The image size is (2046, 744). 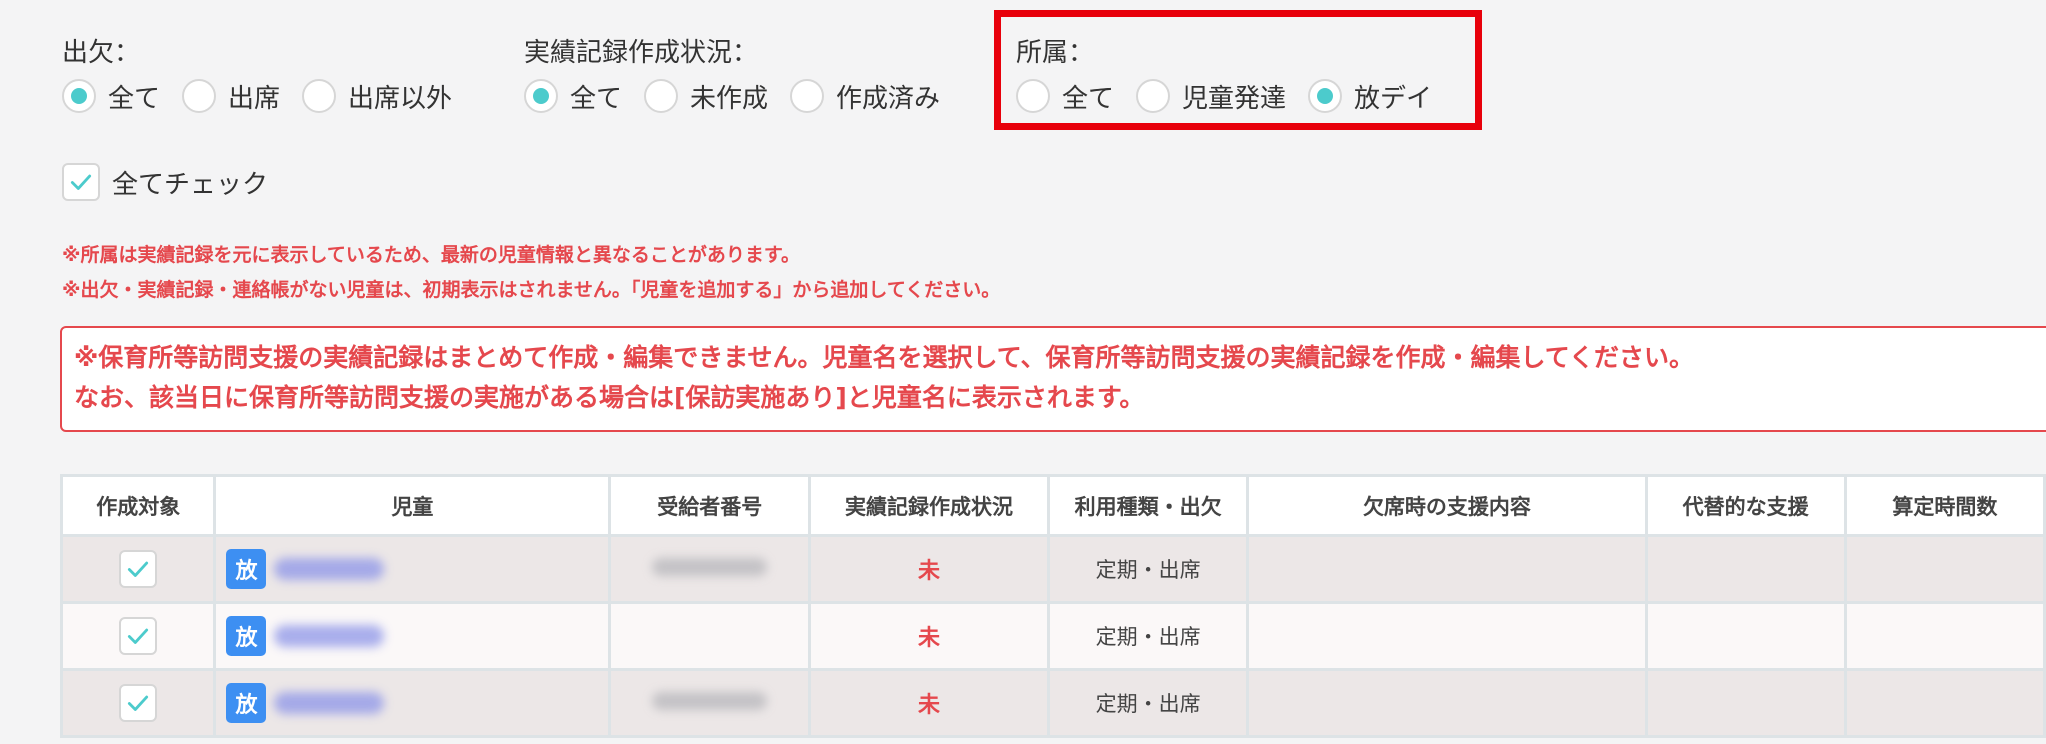 What do you see at coordinates (1944, 505) in the screenshot?
I see `column-header: 算定時間数` at bounding box center [1944, 505].